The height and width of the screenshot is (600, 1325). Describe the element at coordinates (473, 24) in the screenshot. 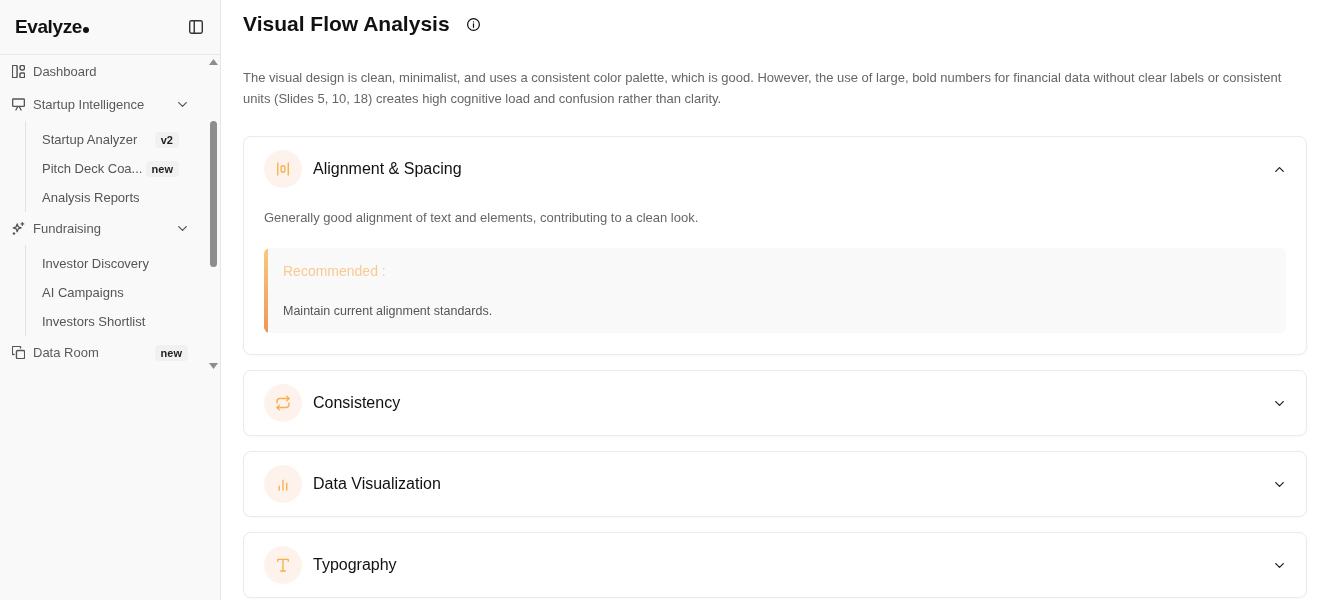

I see `info-icon` at that location.